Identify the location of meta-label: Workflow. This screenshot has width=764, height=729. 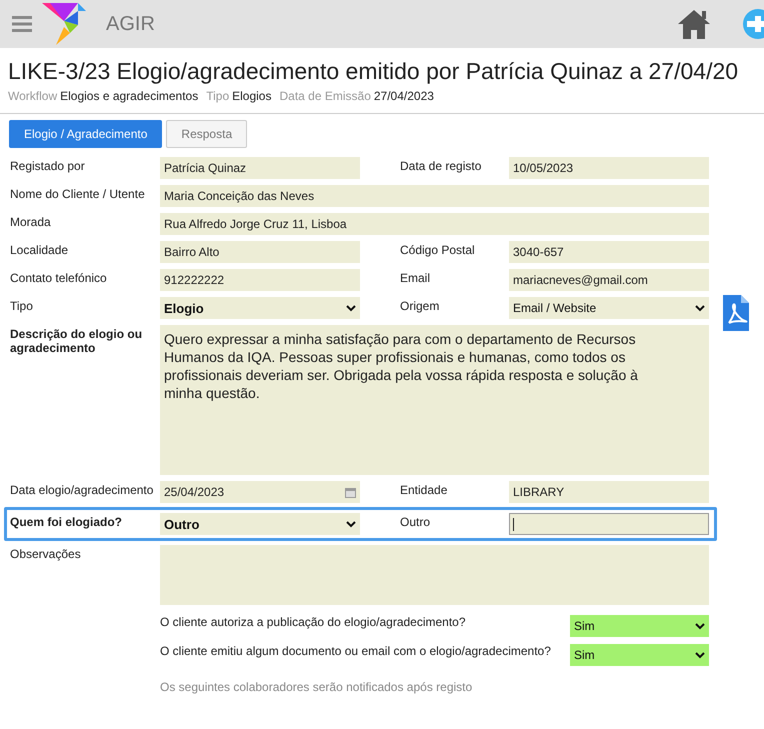
(33, 96).